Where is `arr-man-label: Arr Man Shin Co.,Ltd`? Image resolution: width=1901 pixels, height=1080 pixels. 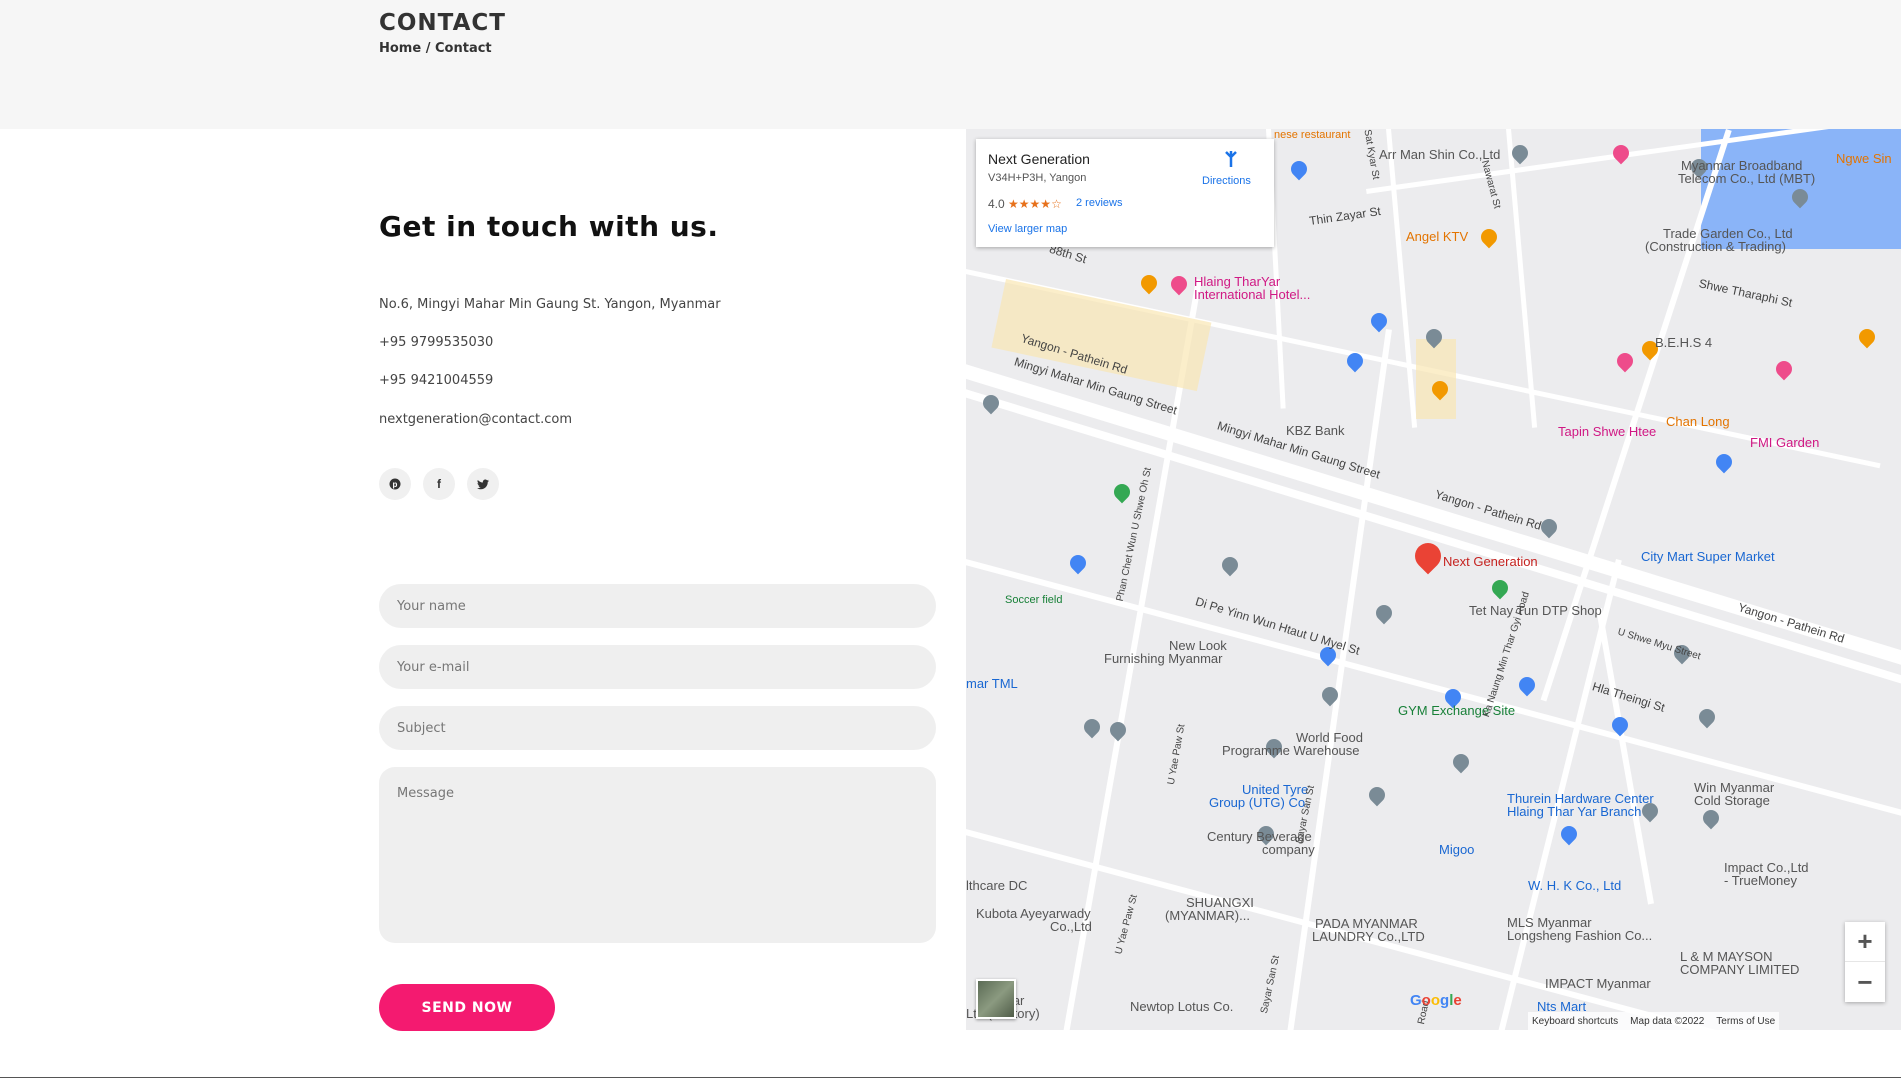 arr-man-label: Arr Man Shin Co.,Ltd is located at coordinates (1439, 154).